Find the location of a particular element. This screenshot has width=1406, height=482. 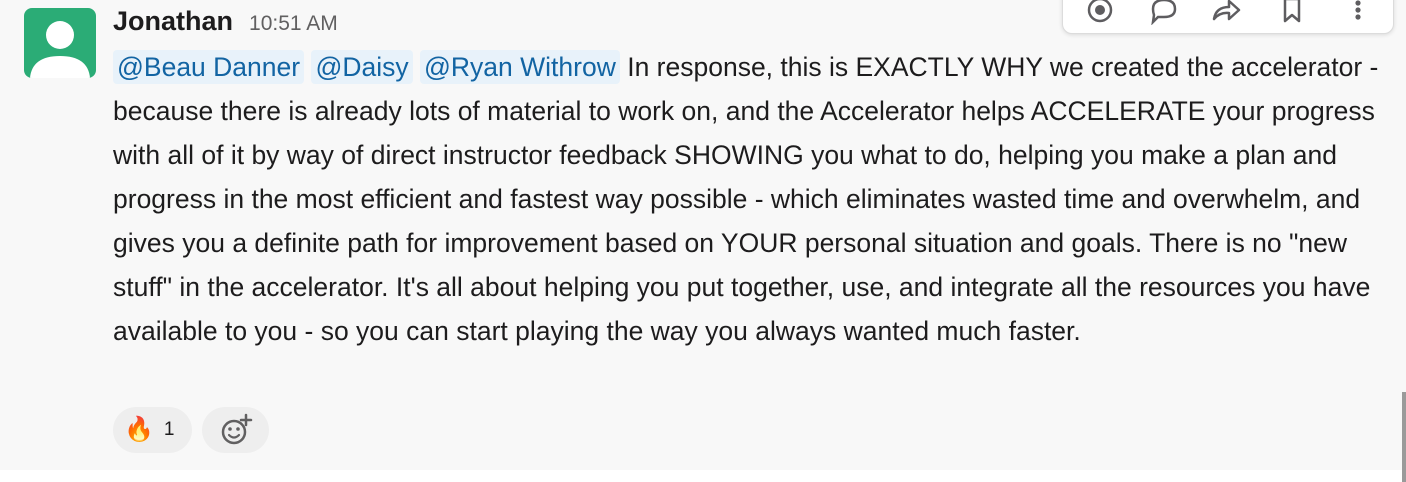

reactions-bar: 🔥 1 is located at coordinates (191, 430).